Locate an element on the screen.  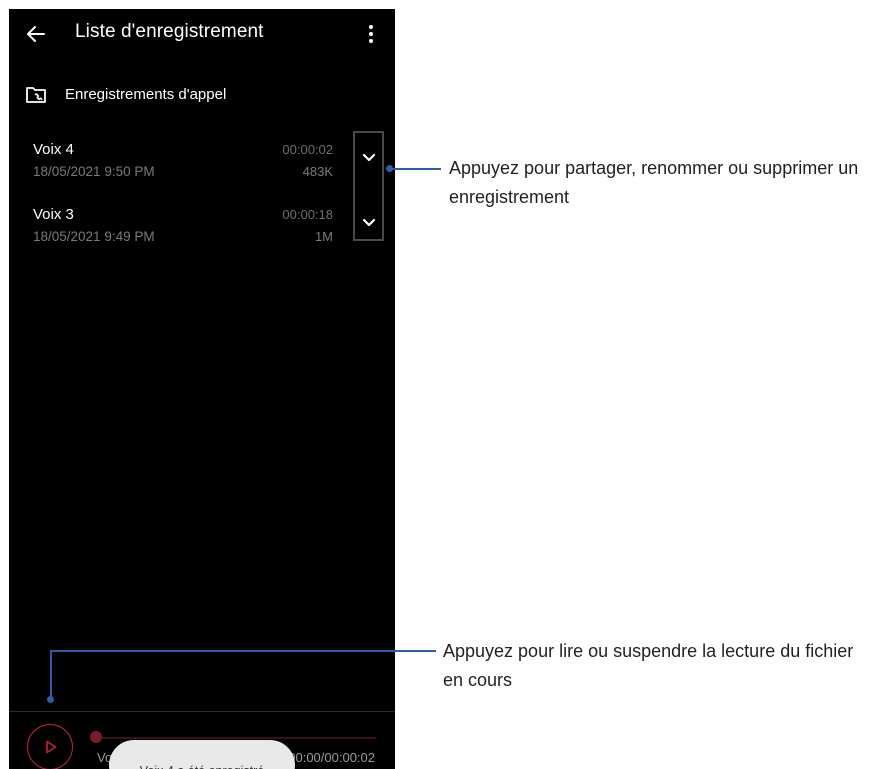
app-bar: Liste d'enregistrement is located at coordinates (202, 34).